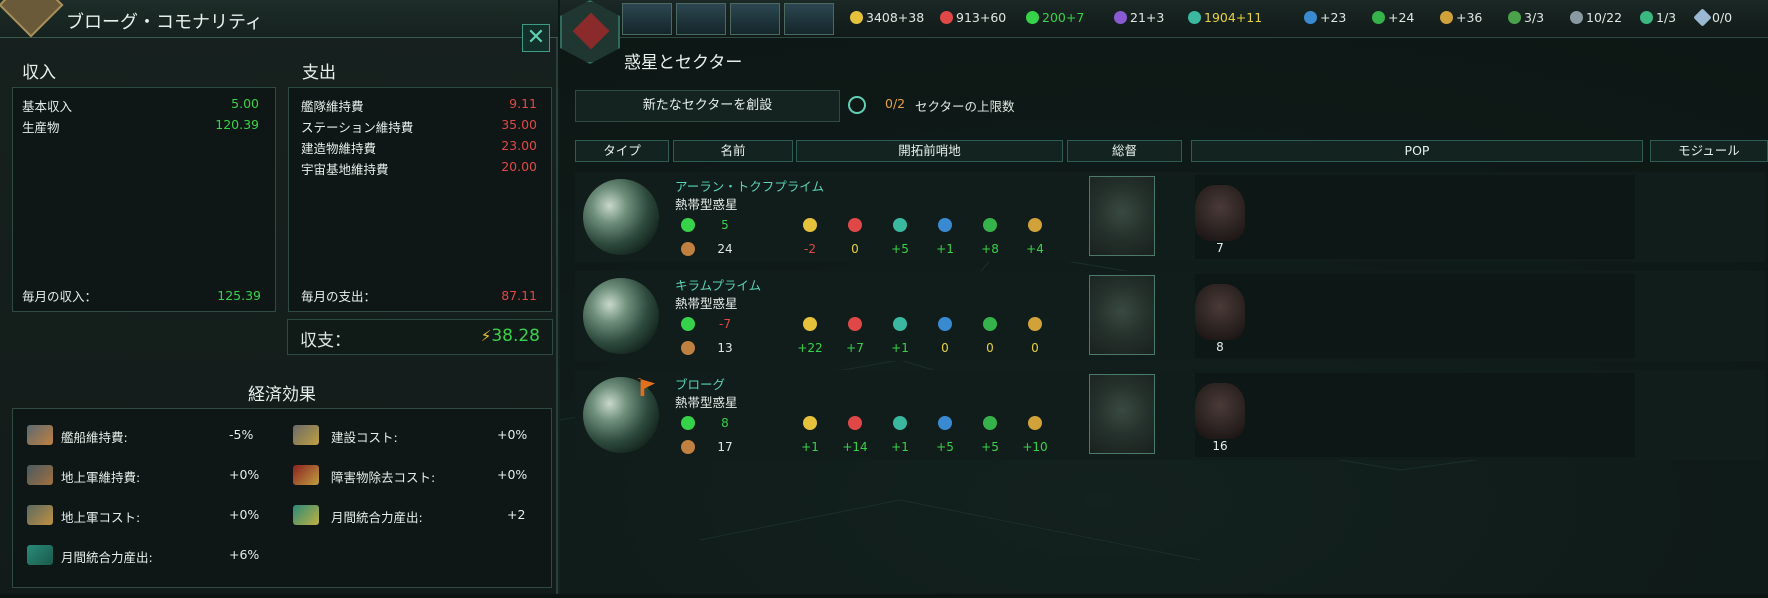 Image resolution: width=1768 pixels, height=598 pixels. Describe the element at coordinates (319, 73) in the screenshot. I see `expense-header: 支出` at that location.